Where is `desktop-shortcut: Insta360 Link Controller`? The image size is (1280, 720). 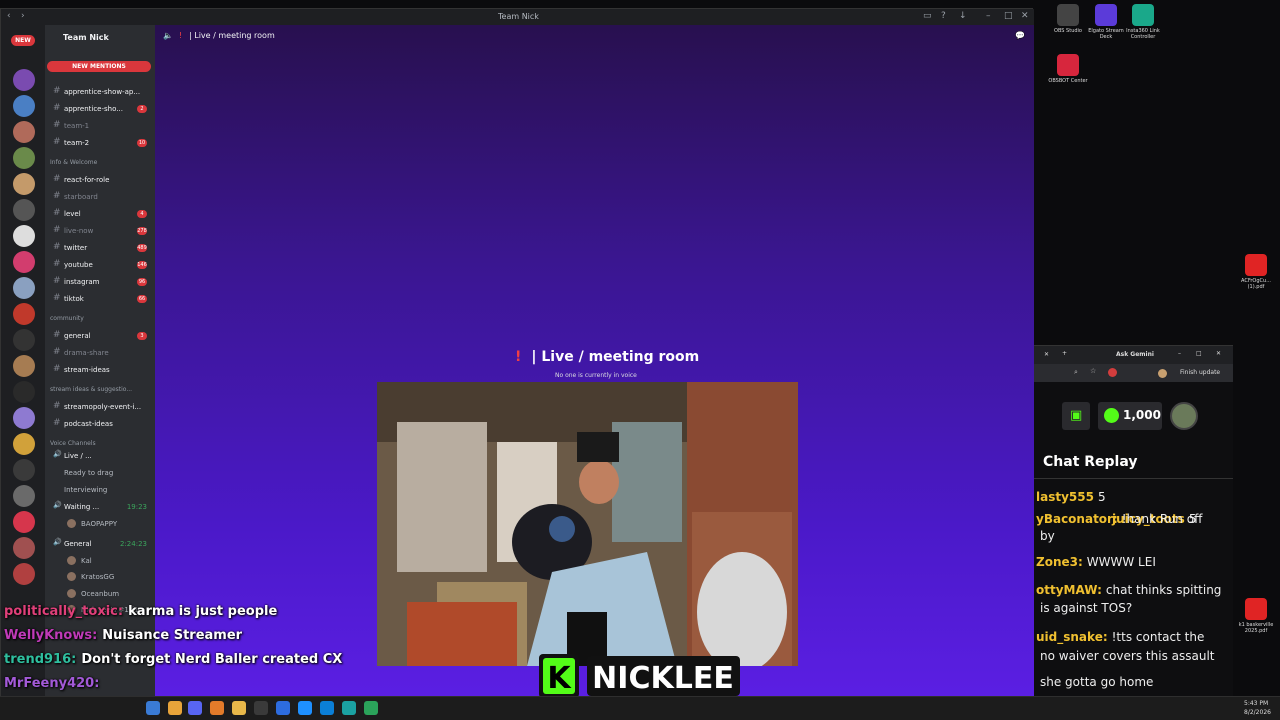
desktop-shortcut: Insta360 Link Controller is located at coordinates (1143, 22).